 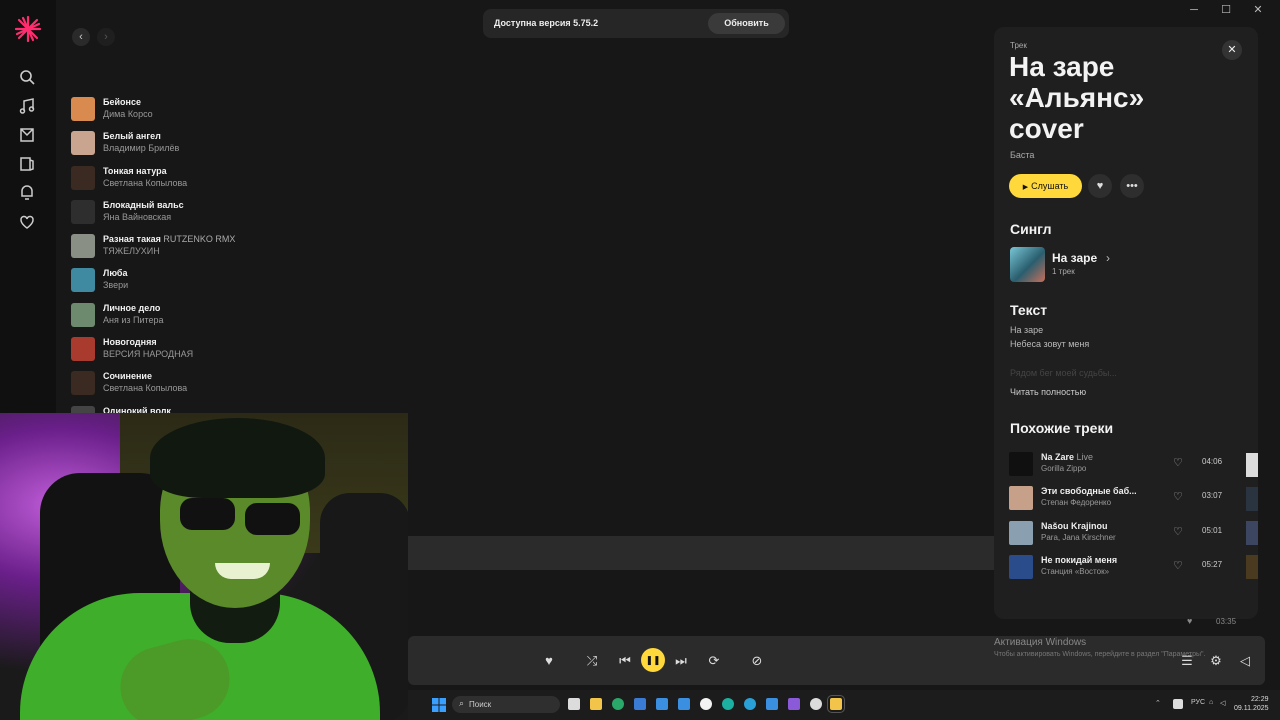 I want to click on track-row: Разная такая RUTZENKO RMX ТЯЖЕЛУХИН, so click(x=235, y=249).